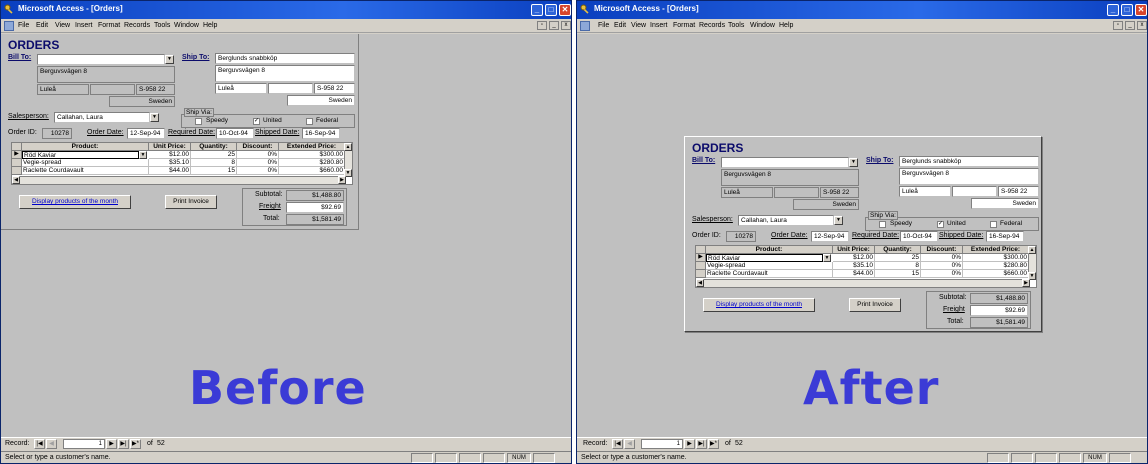 This screenshot has height=464, width=1148. Describe the element at coordinates (348, 147) in the screenshot. I see `scroll-up-arrow-icon: ▲` at that location.